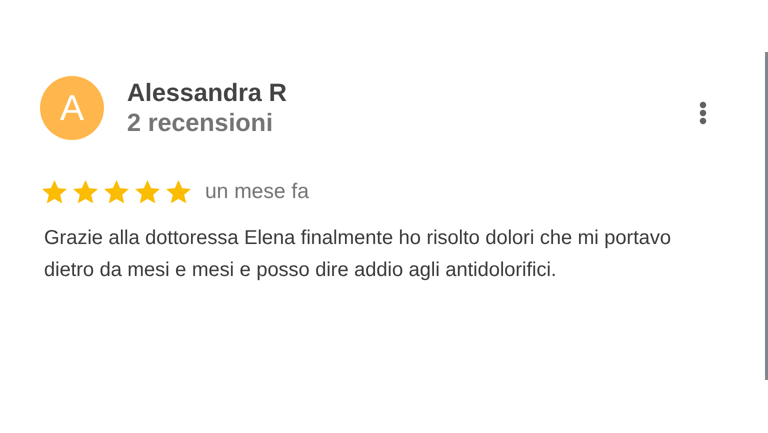 Image resolution: width=768 pixels, height=433 pixels. What do you see at coordinates (703, 113) in the screenshot?
I see `more-options-icon` at bounding box center [703, 113].